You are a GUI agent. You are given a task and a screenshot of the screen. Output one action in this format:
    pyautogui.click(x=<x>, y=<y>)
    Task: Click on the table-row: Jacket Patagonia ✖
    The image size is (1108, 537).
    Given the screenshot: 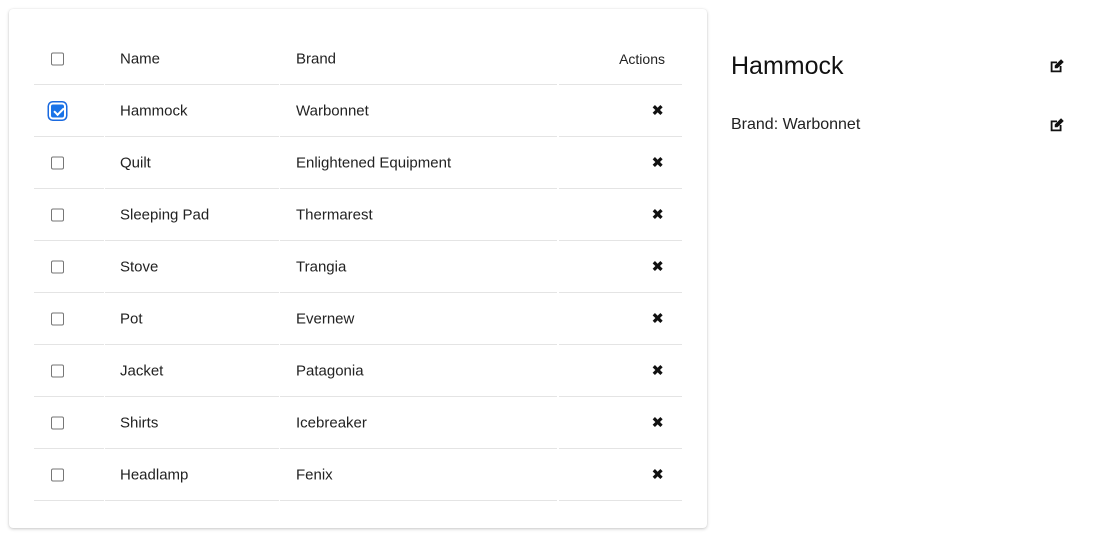 What is the action you would take?
    pyautogui.click(x=358, y=371)
    